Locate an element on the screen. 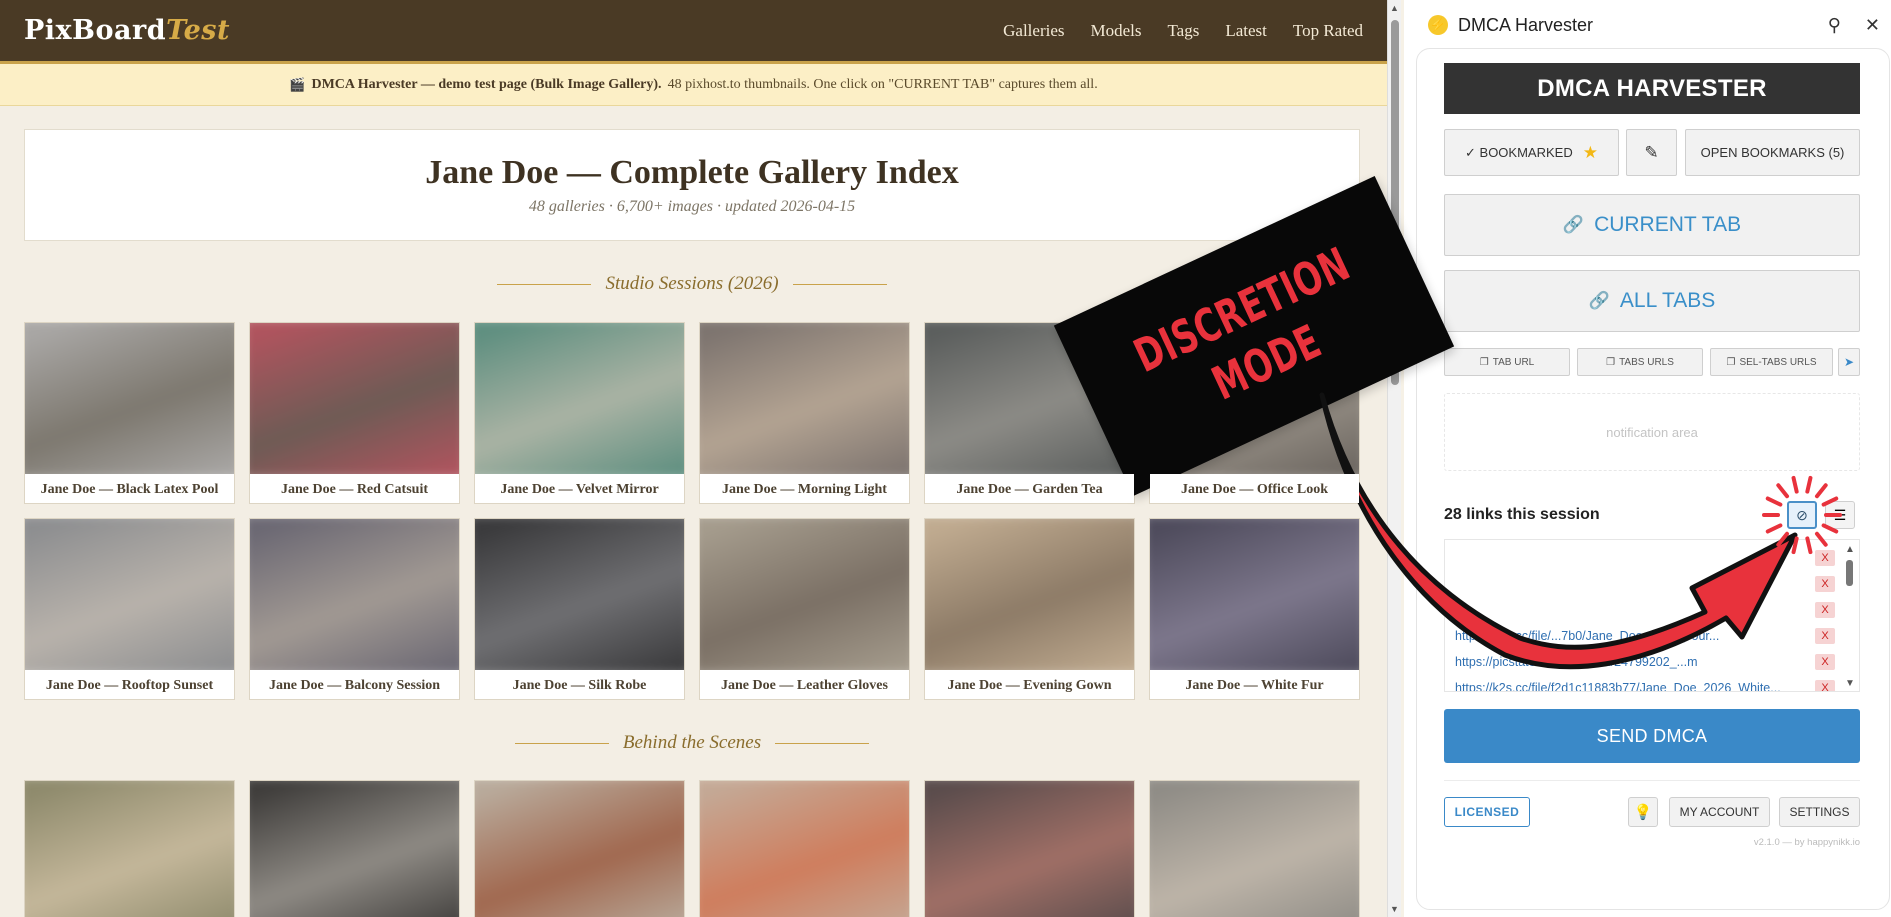 This screenshot has height=917, width=1891. clear-list-button: ☰ is located at coordinates (1840, 515).